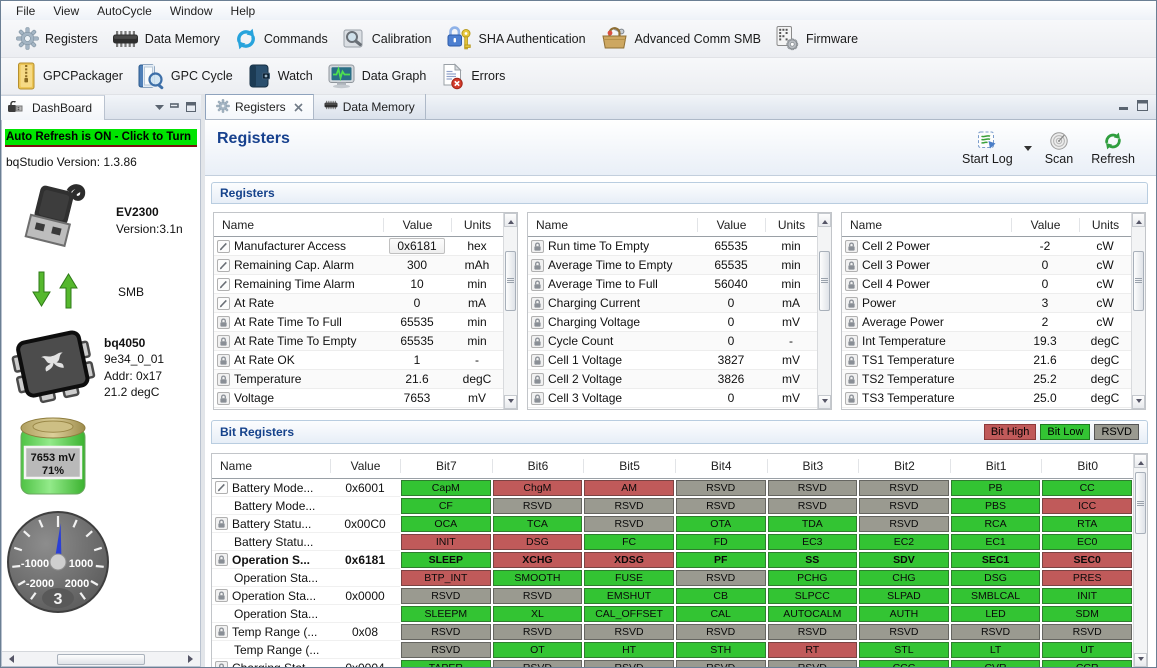 The image size is (1157, 668). What do you see at coordinates (1087, 542) in the screenshot?
I see `bit-cell-ec0: EC0` at bounding box center [1087, 542].